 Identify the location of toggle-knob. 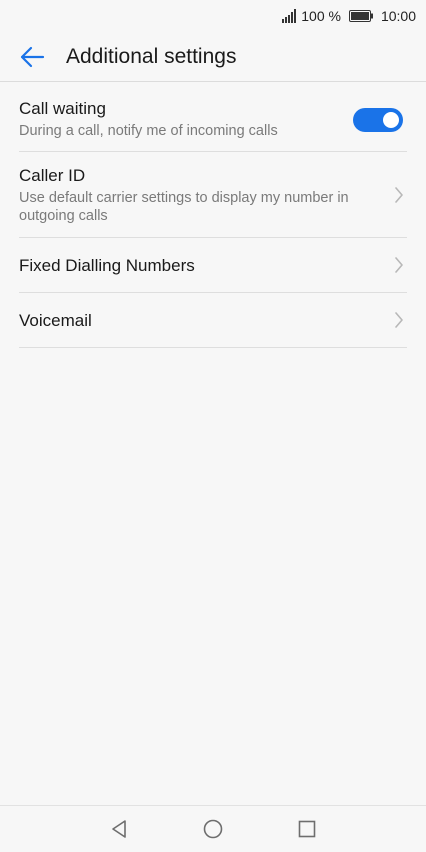
(391, 120).